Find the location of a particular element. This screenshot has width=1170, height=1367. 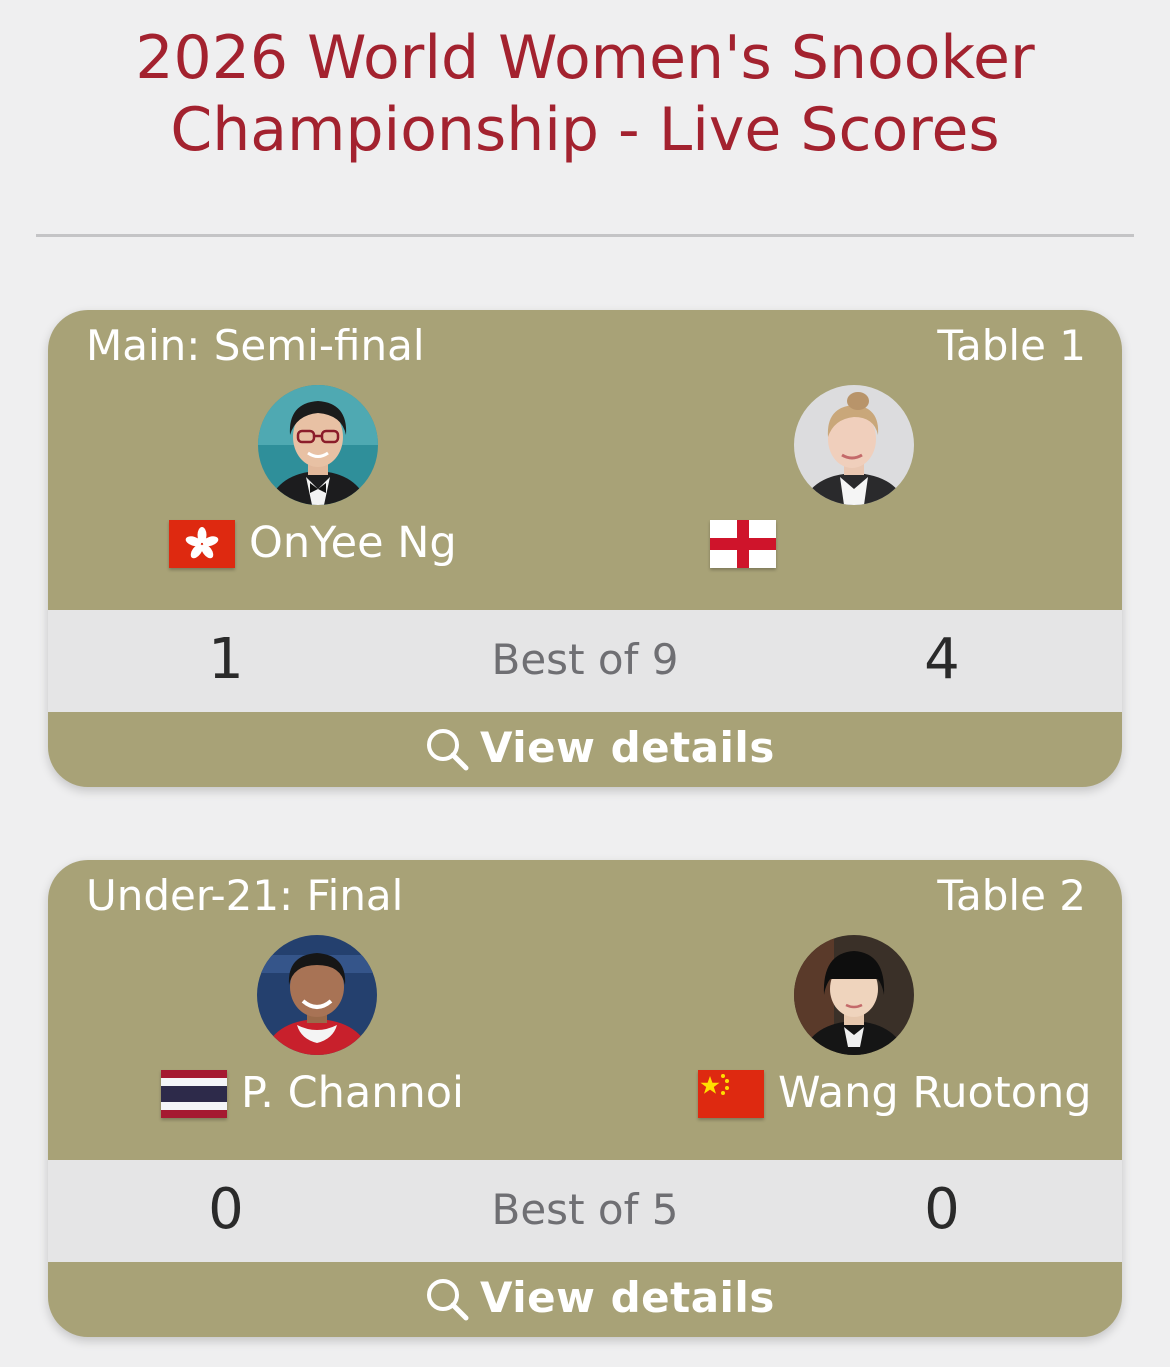

score-band: 1 Best of 9 4 is located at coordinates (585, 661).